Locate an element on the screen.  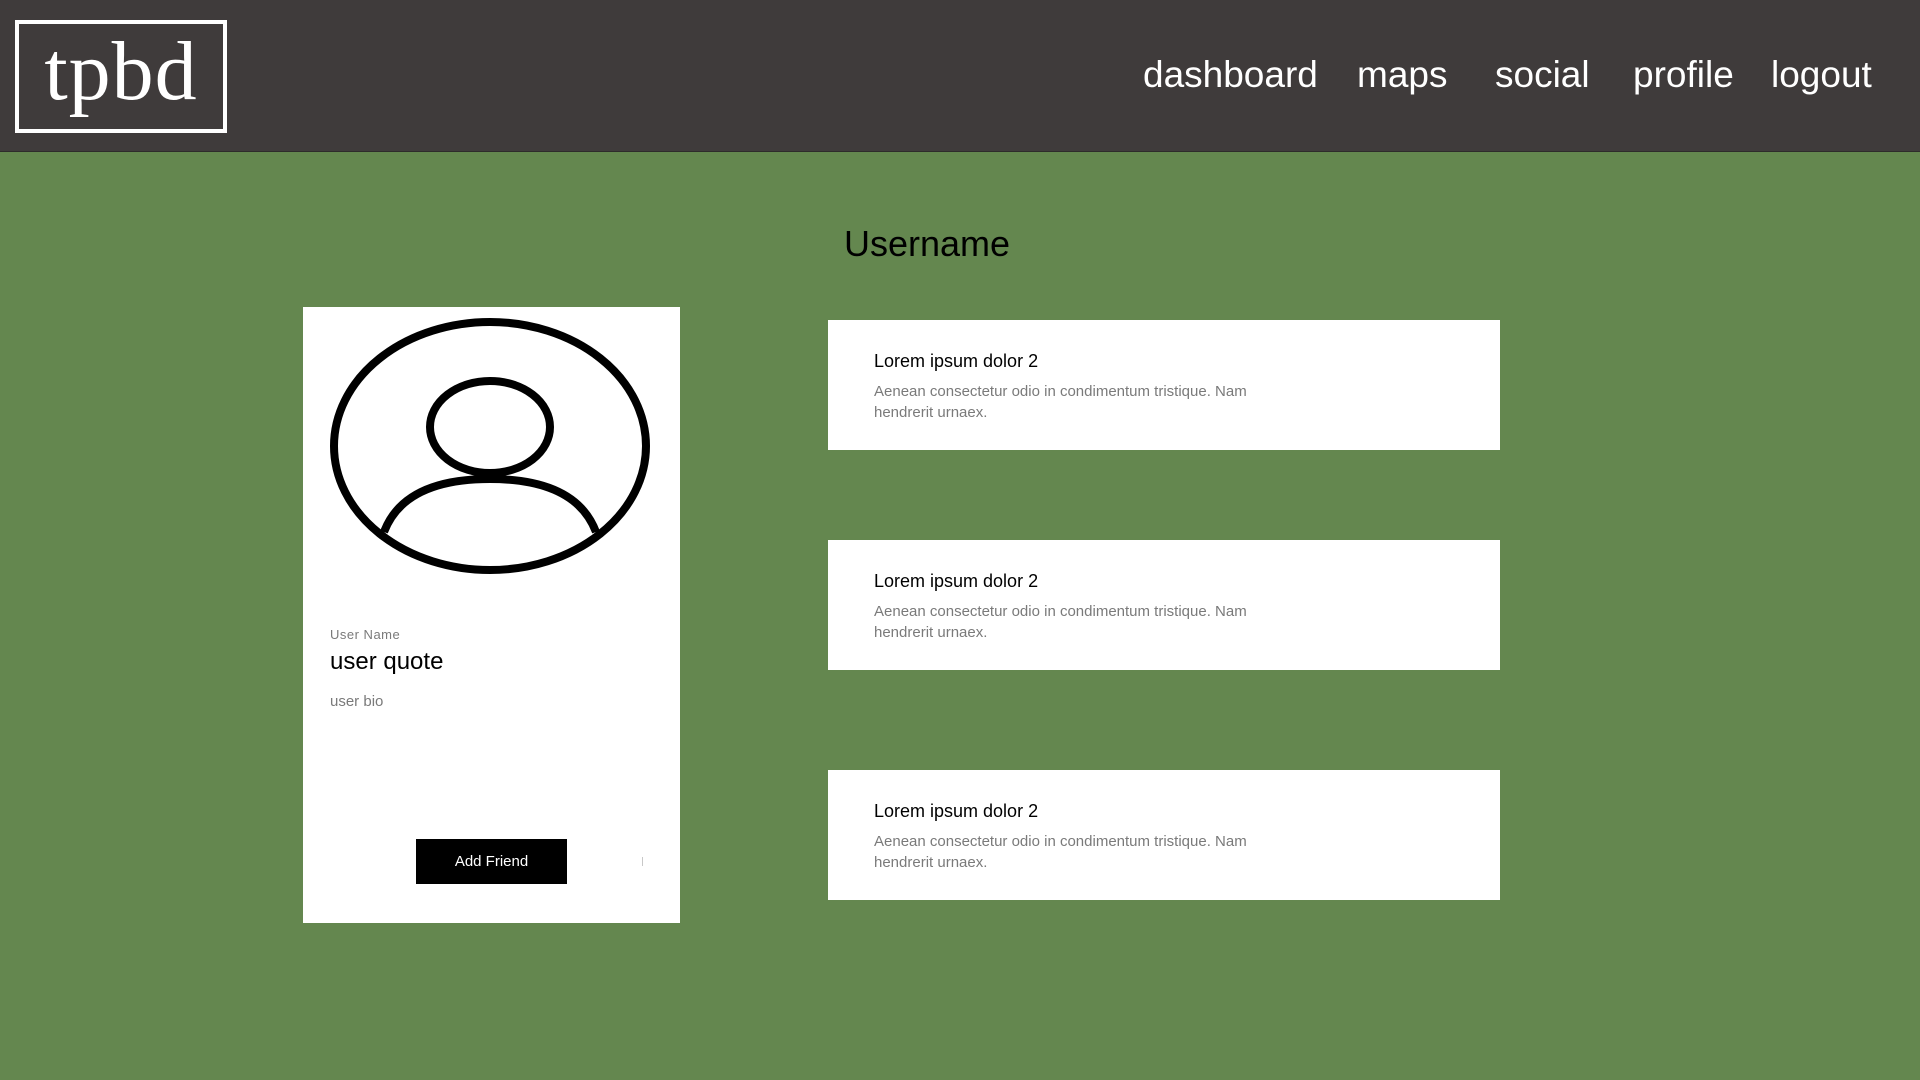
profile-card: User Name user quote user bio Add Friend is located at coordinates (491, 615).